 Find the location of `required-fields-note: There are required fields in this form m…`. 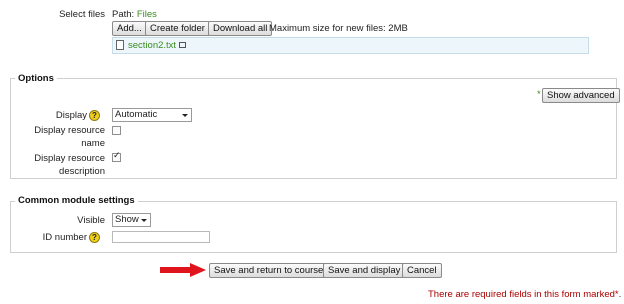

required-fields-note: There are required fields in this form m… is located at coordinates (524, 295).